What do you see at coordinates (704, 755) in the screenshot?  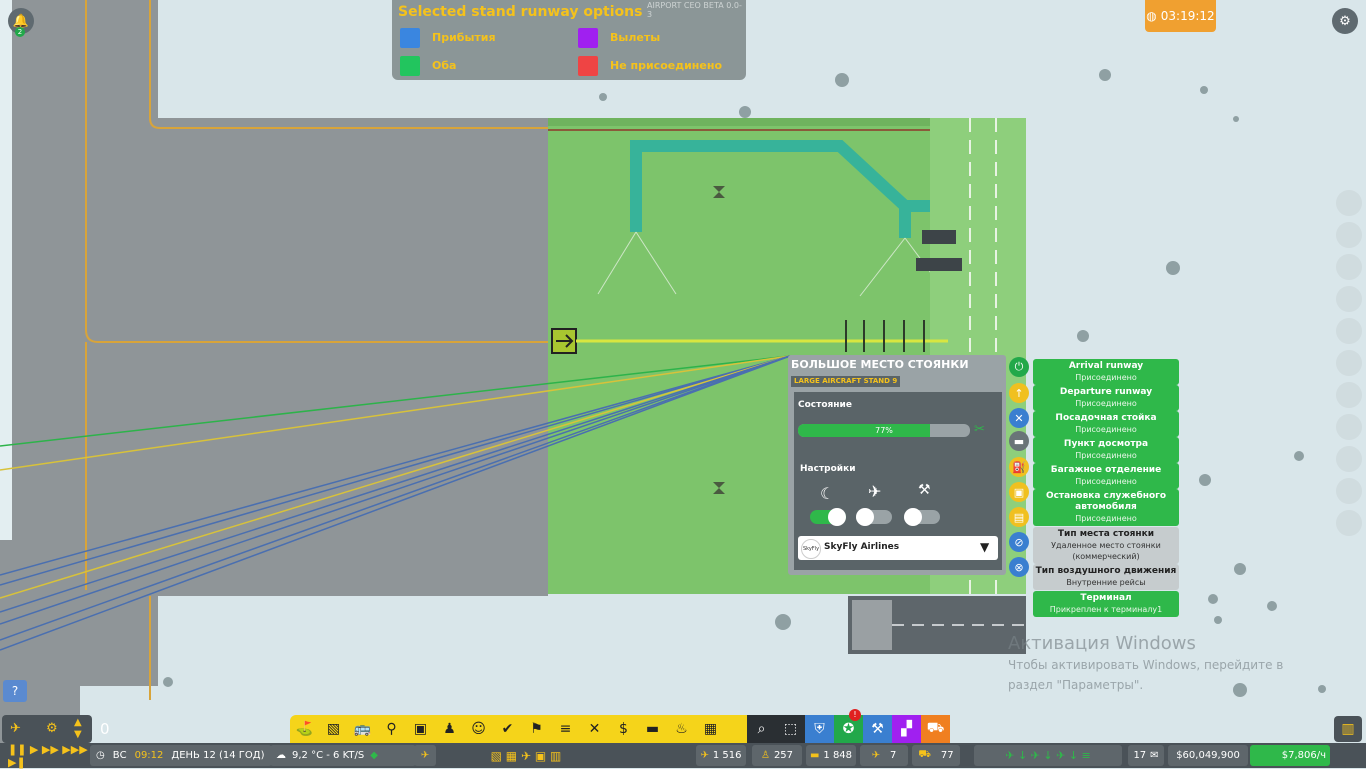 I see `passenger-icon: ✈` at bounding box center [704, 755].